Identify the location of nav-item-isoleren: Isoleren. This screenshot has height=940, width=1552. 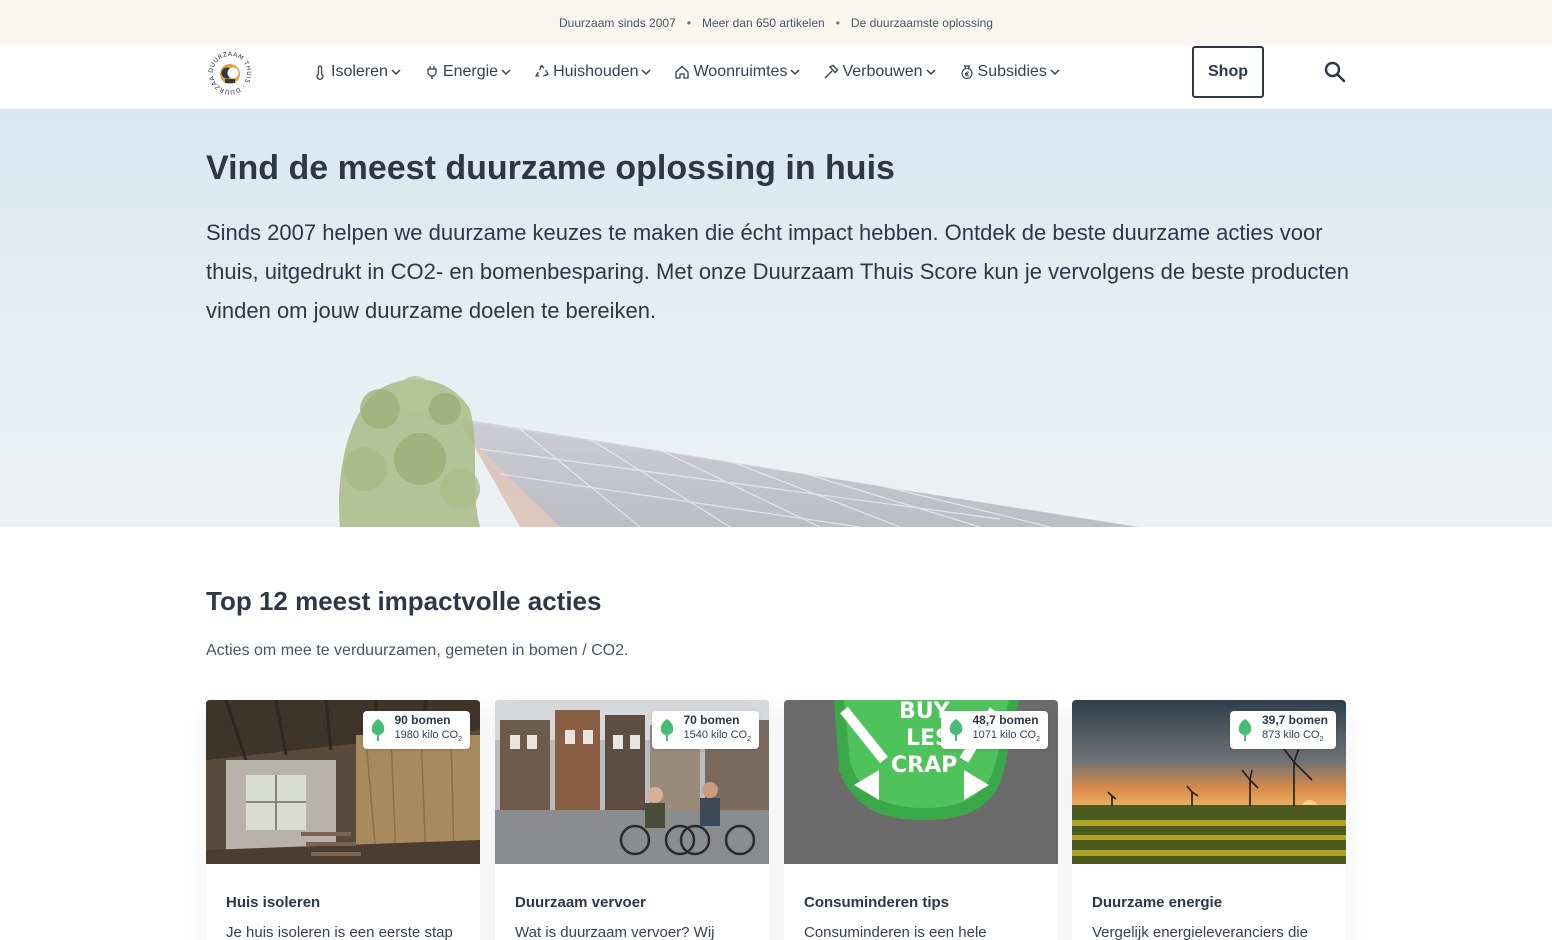
(357, 72).